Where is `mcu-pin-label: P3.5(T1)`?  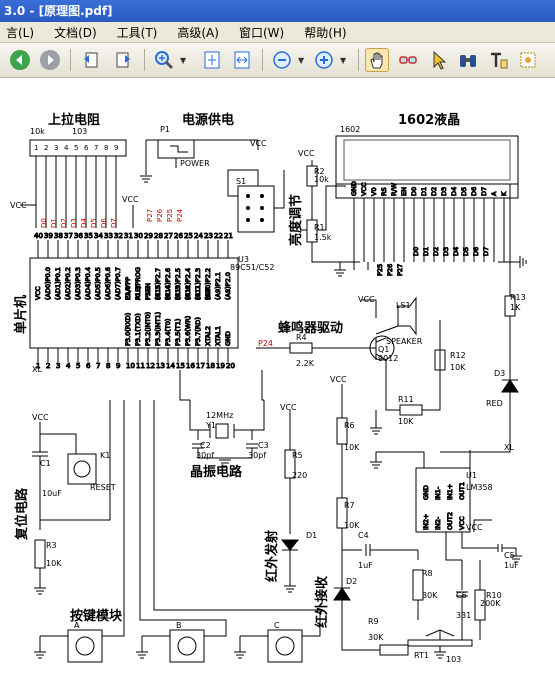
mcu-pin-label: P3.5(T1) is located at coordinates (178, 332).